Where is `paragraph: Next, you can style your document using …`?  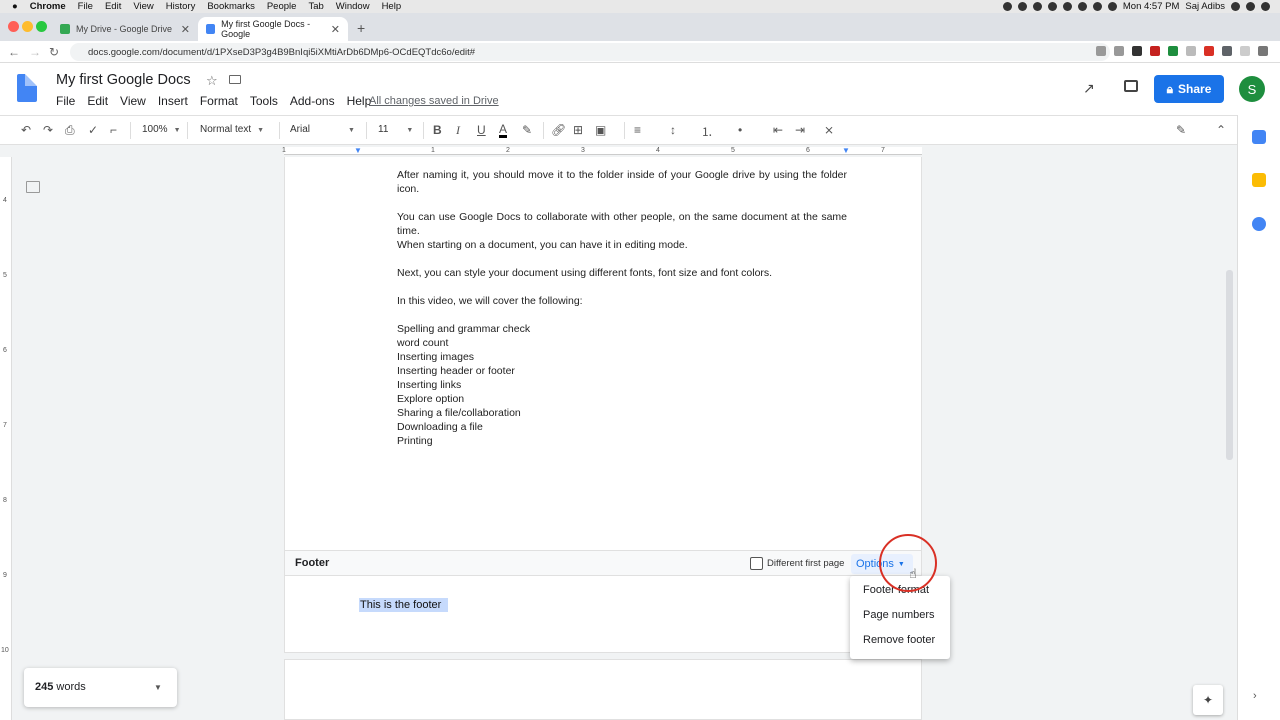 paragraph: Next, you can style your document using … is located at coordinates (622, 273).